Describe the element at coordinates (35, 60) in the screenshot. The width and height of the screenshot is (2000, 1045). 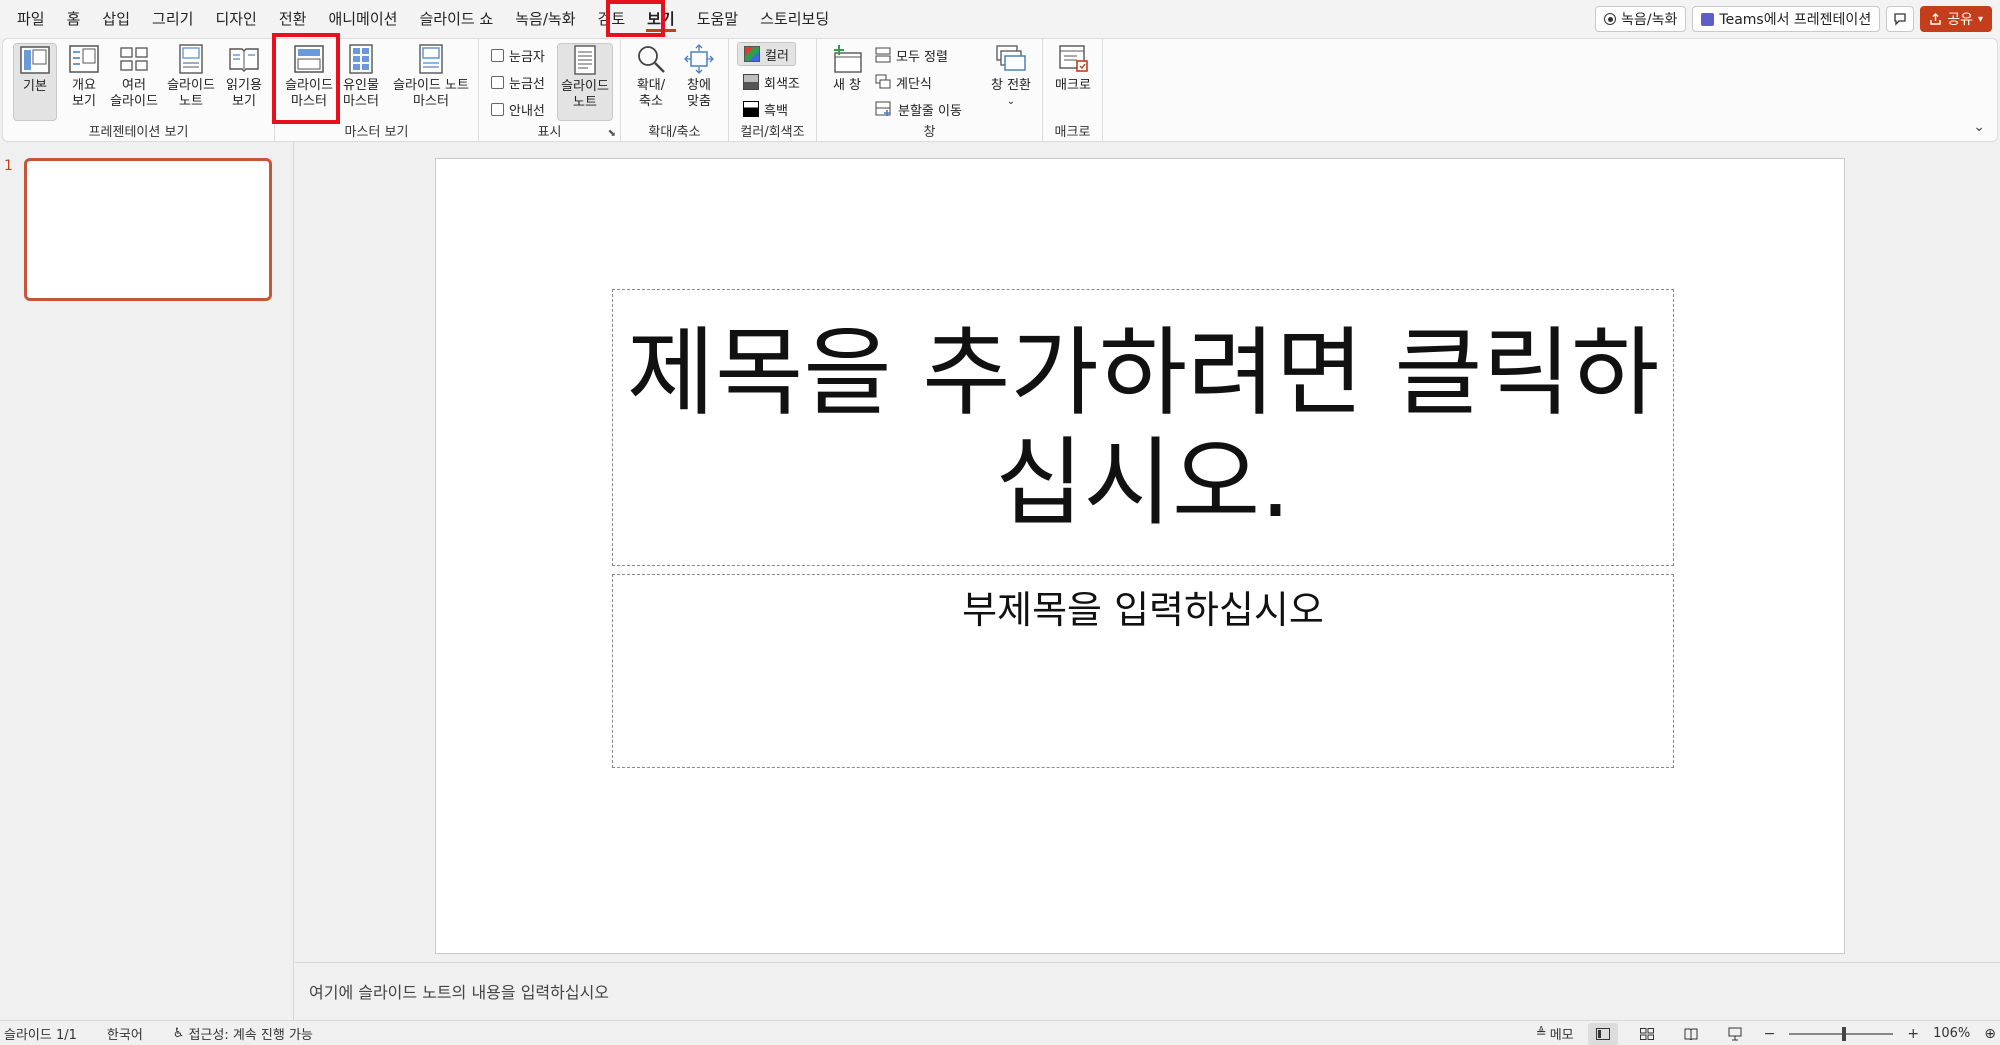
I see `normal-view-icon` at that location.